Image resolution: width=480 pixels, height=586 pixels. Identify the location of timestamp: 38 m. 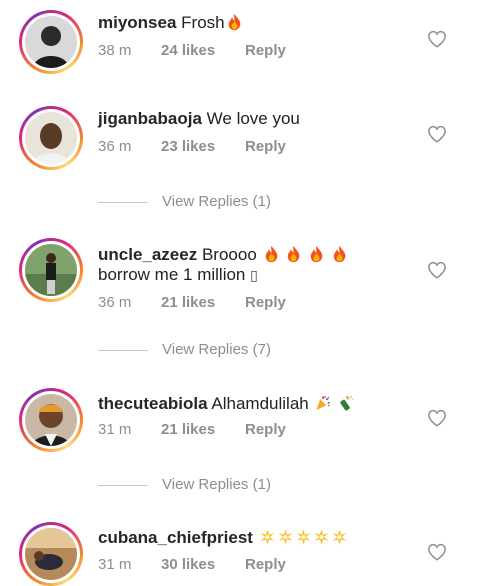
(115, 50).